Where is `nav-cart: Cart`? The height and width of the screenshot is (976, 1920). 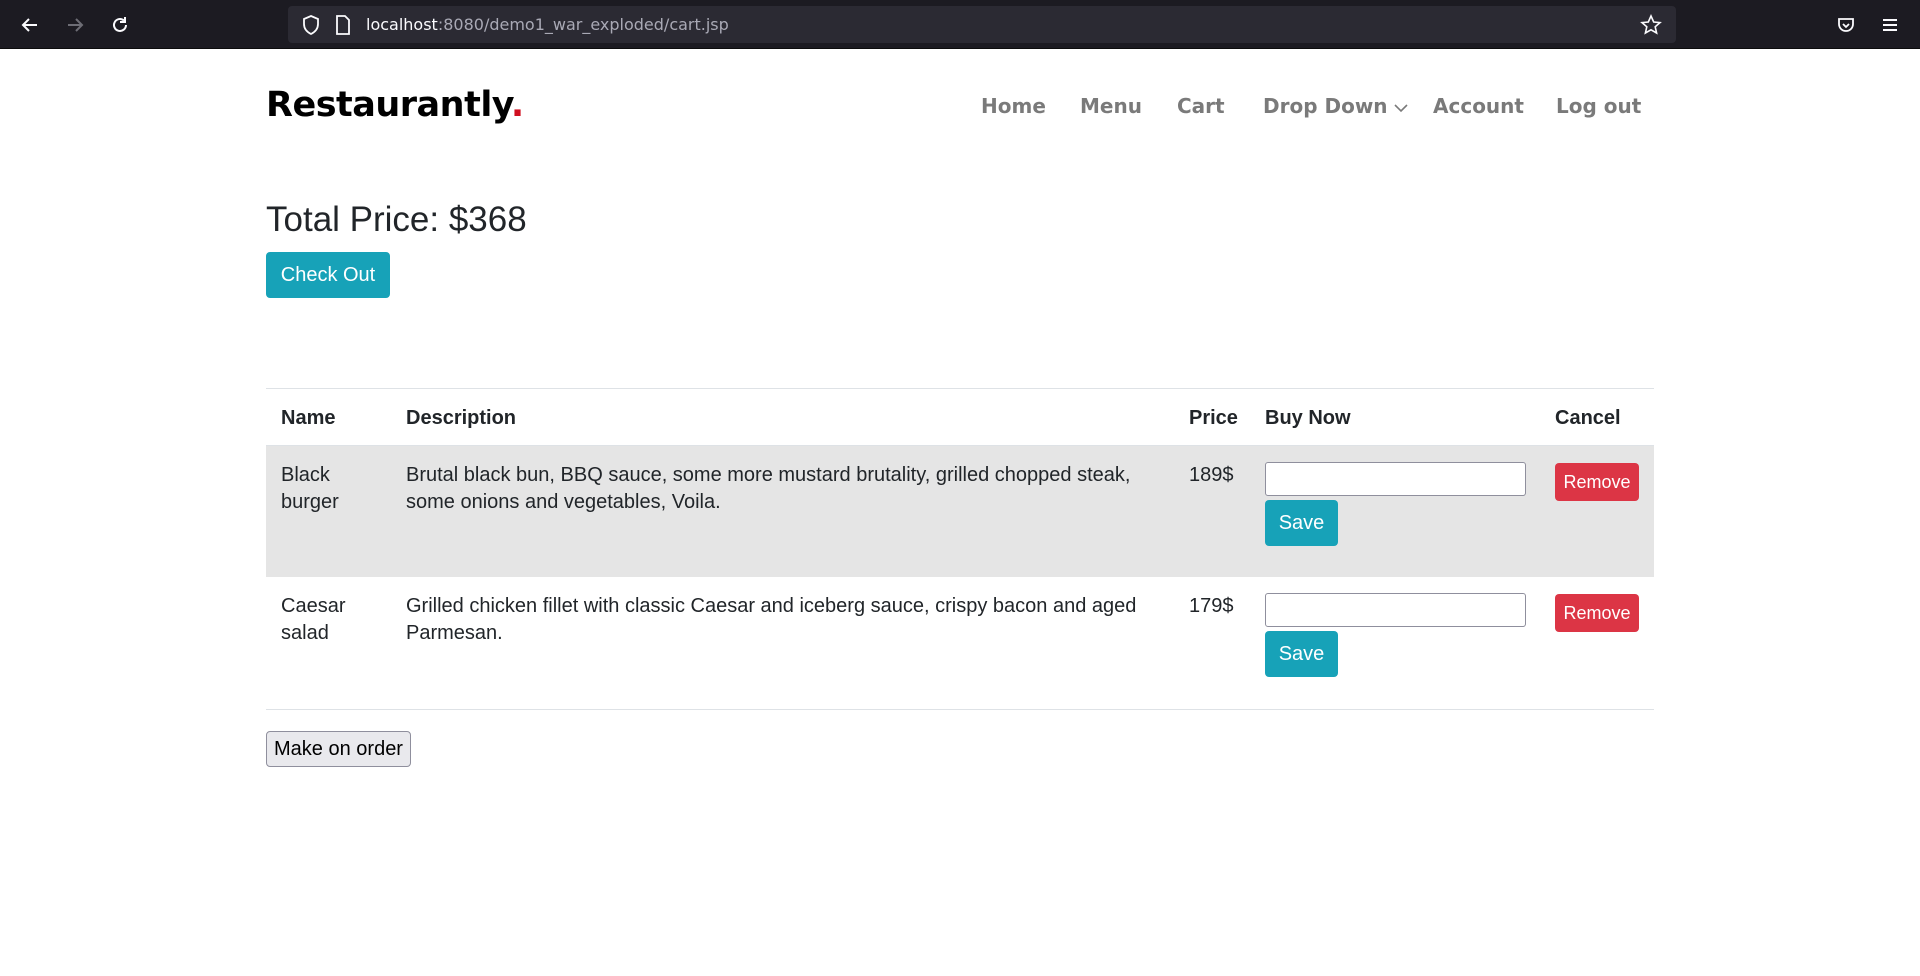
nav-cart: Cart is located at coordinates (1201, 106).